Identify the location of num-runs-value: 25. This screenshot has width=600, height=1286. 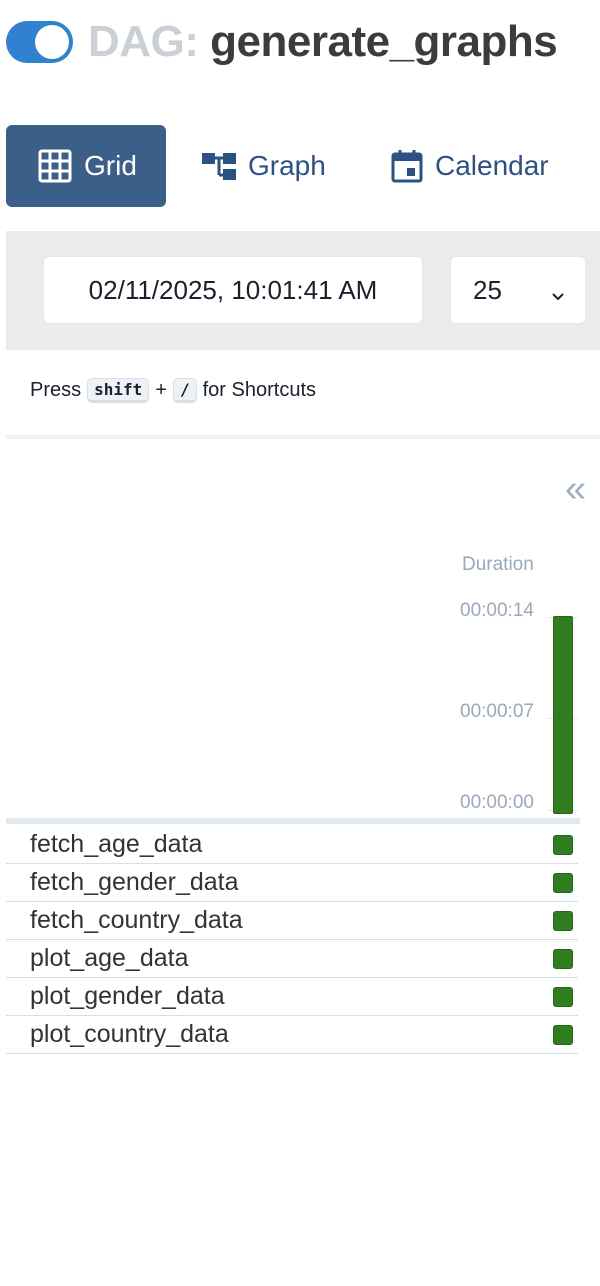
(487, 289).